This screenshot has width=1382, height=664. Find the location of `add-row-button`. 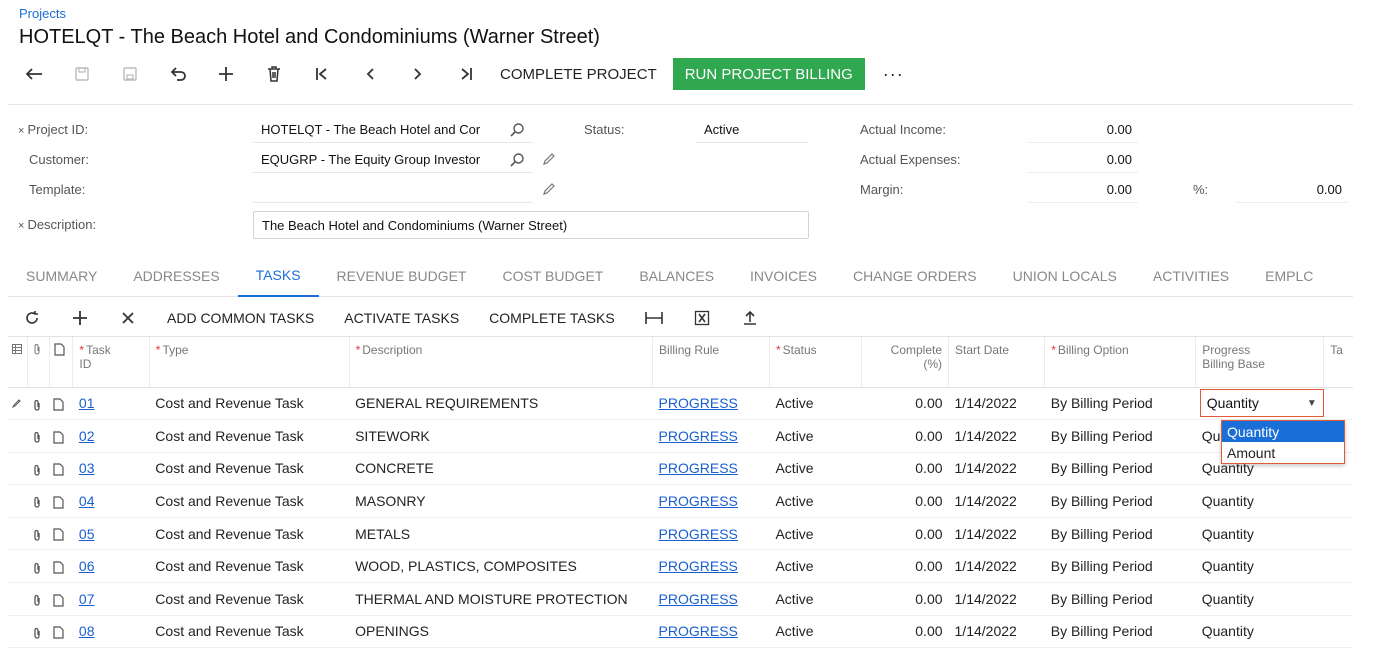

add-row-button is located at coordinates (80, 318).